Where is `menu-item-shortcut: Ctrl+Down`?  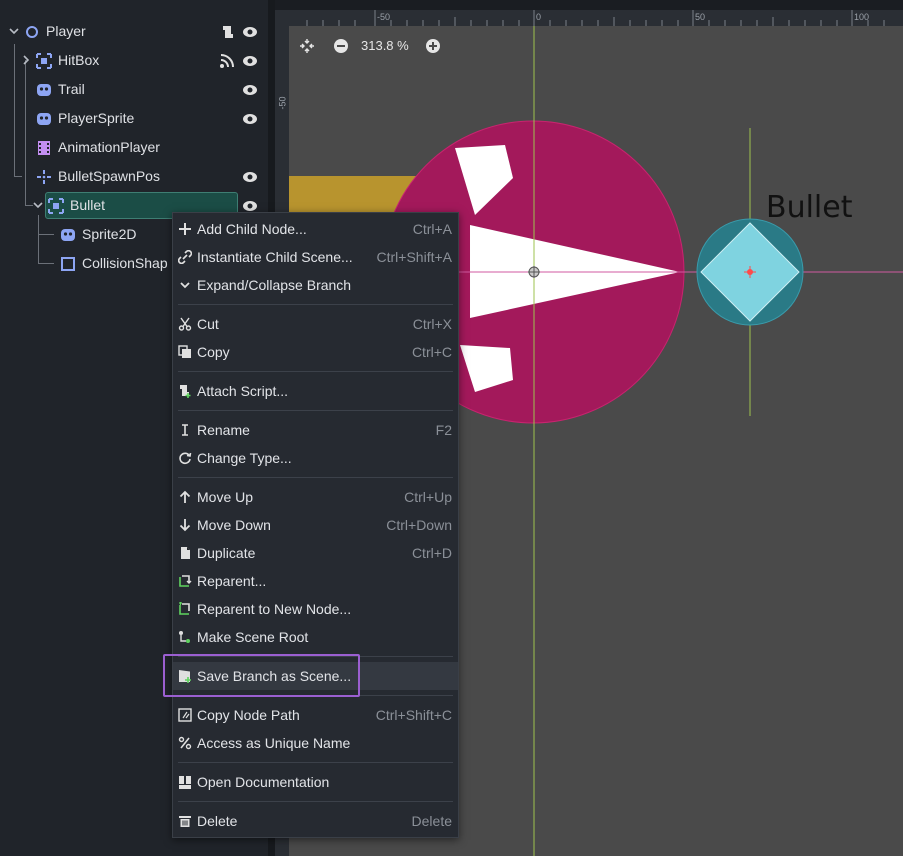
menu-item-shortcut: Ctrl+Down is located at coordinates (419, 525).